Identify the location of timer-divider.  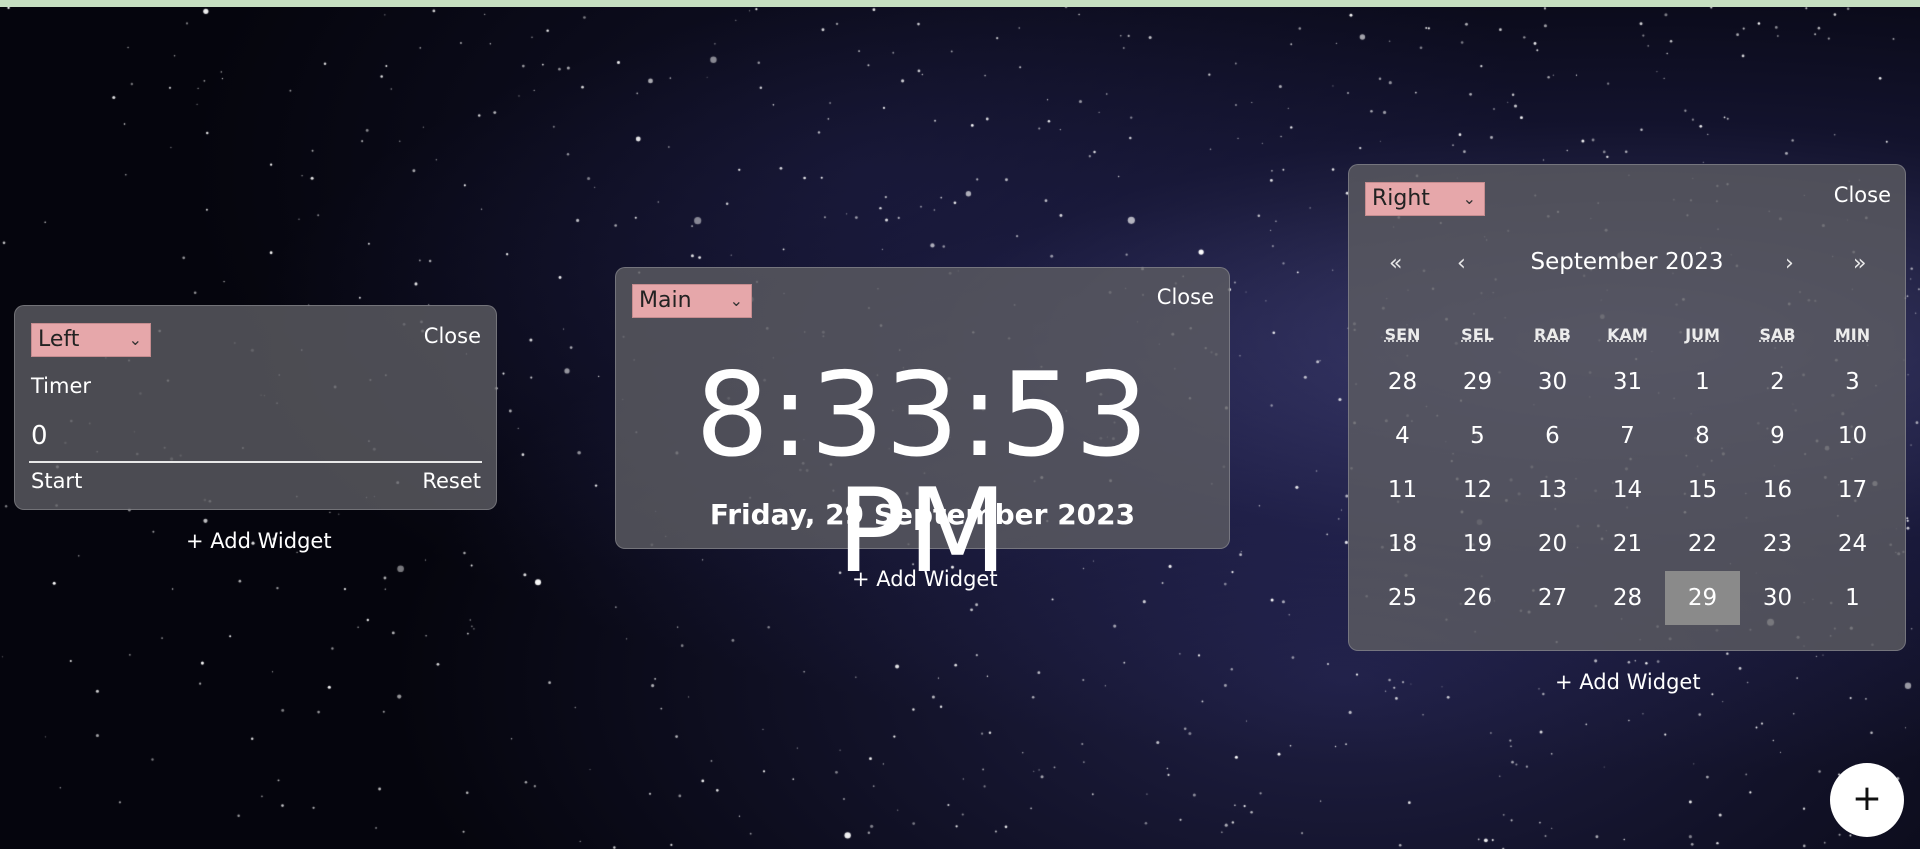
(255, 462).